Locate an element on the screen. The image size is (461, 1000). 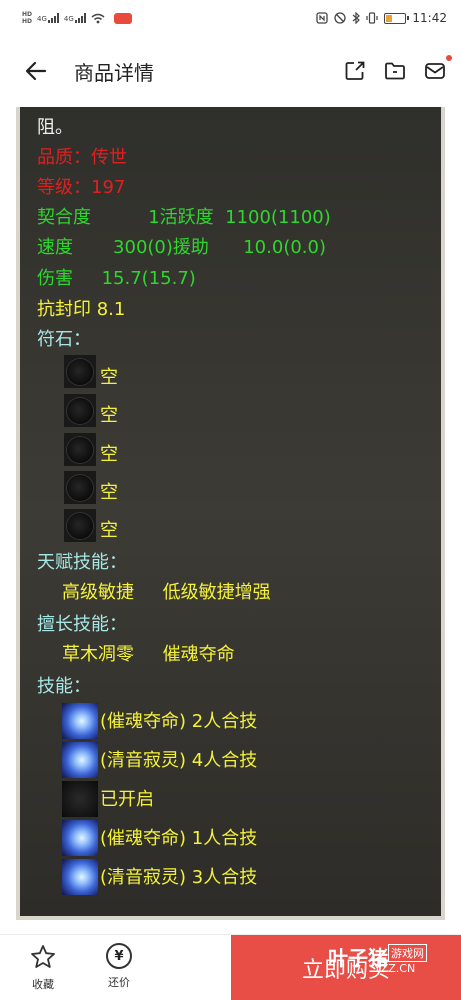
specialty-header: 擅长技能： is located at coordinates (82, 624).